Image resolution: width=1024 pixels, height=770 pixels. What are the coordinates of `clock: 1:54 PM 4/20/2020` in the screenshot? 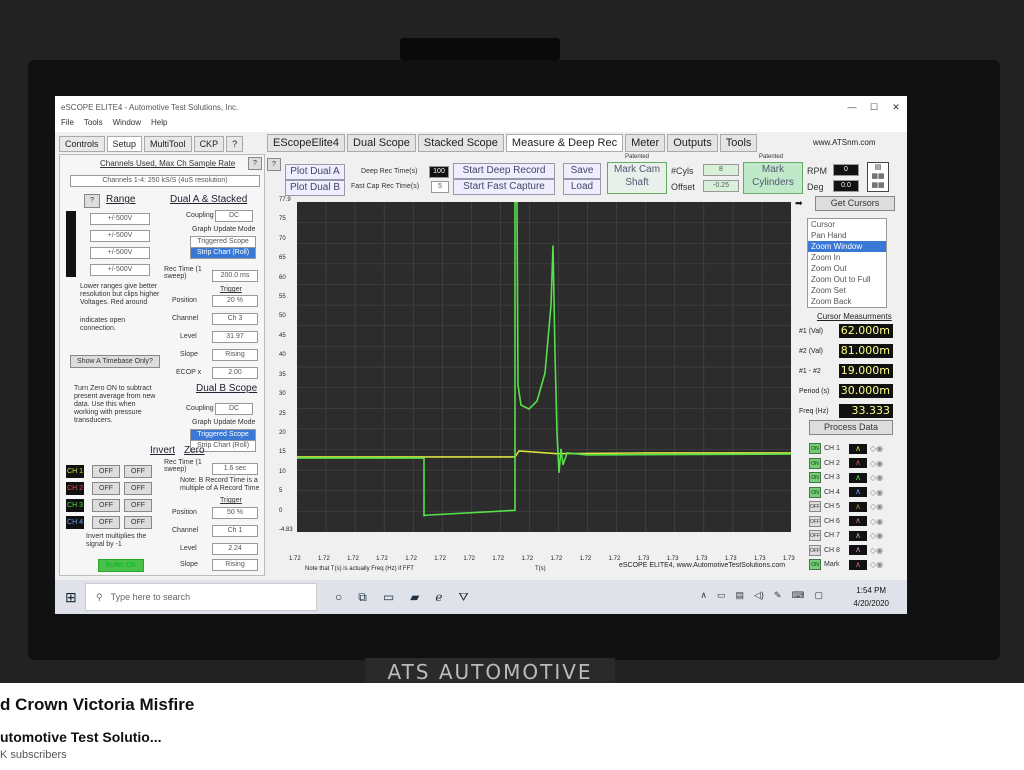 It's located at (871, 597).